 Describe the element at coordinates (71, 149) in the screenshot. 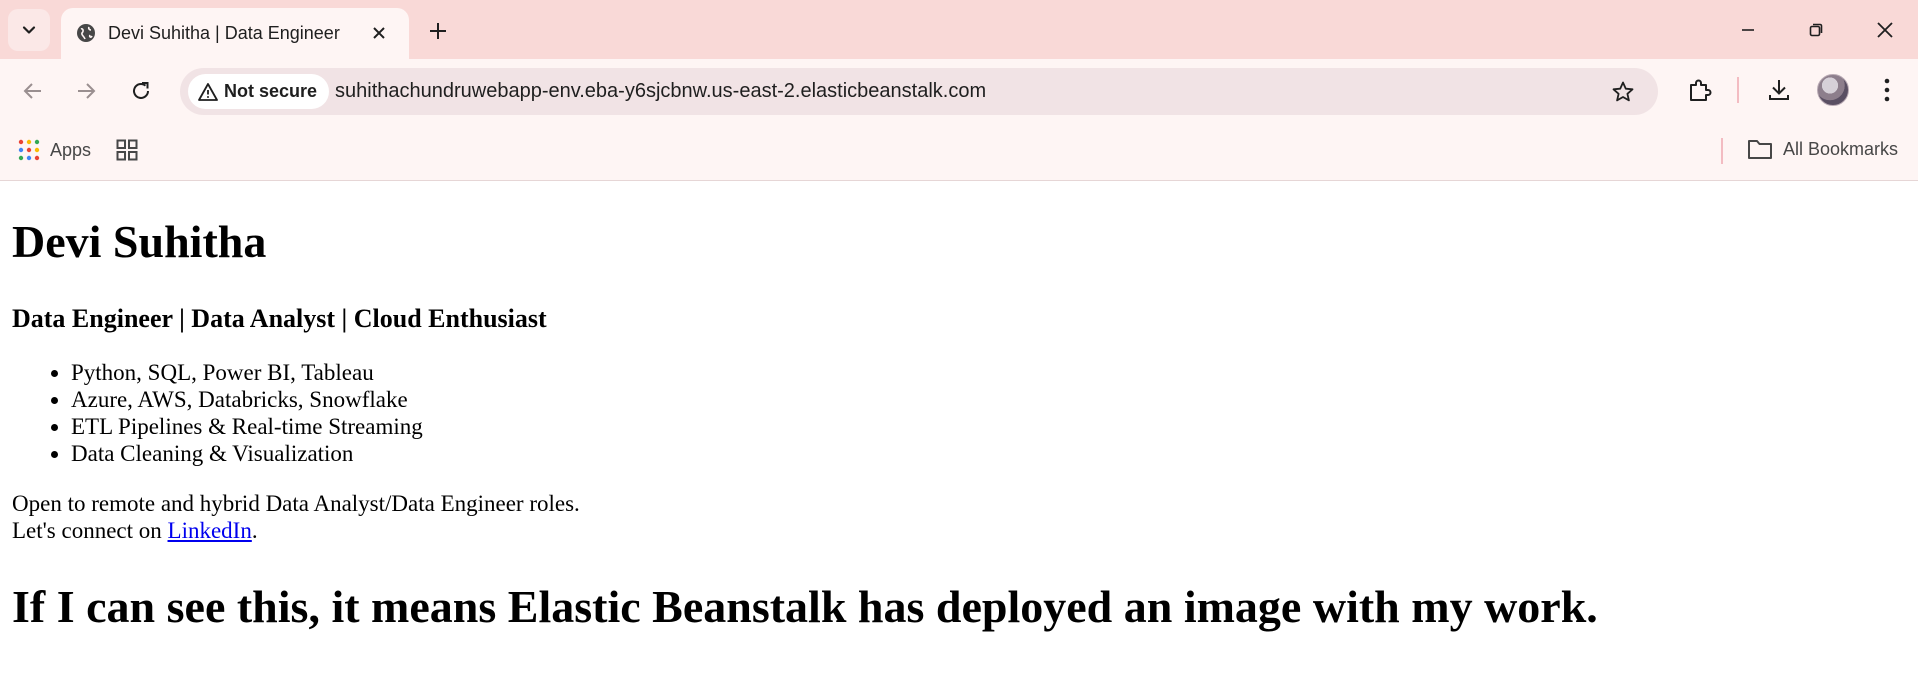

I see `apps-label: Apps` at that location.